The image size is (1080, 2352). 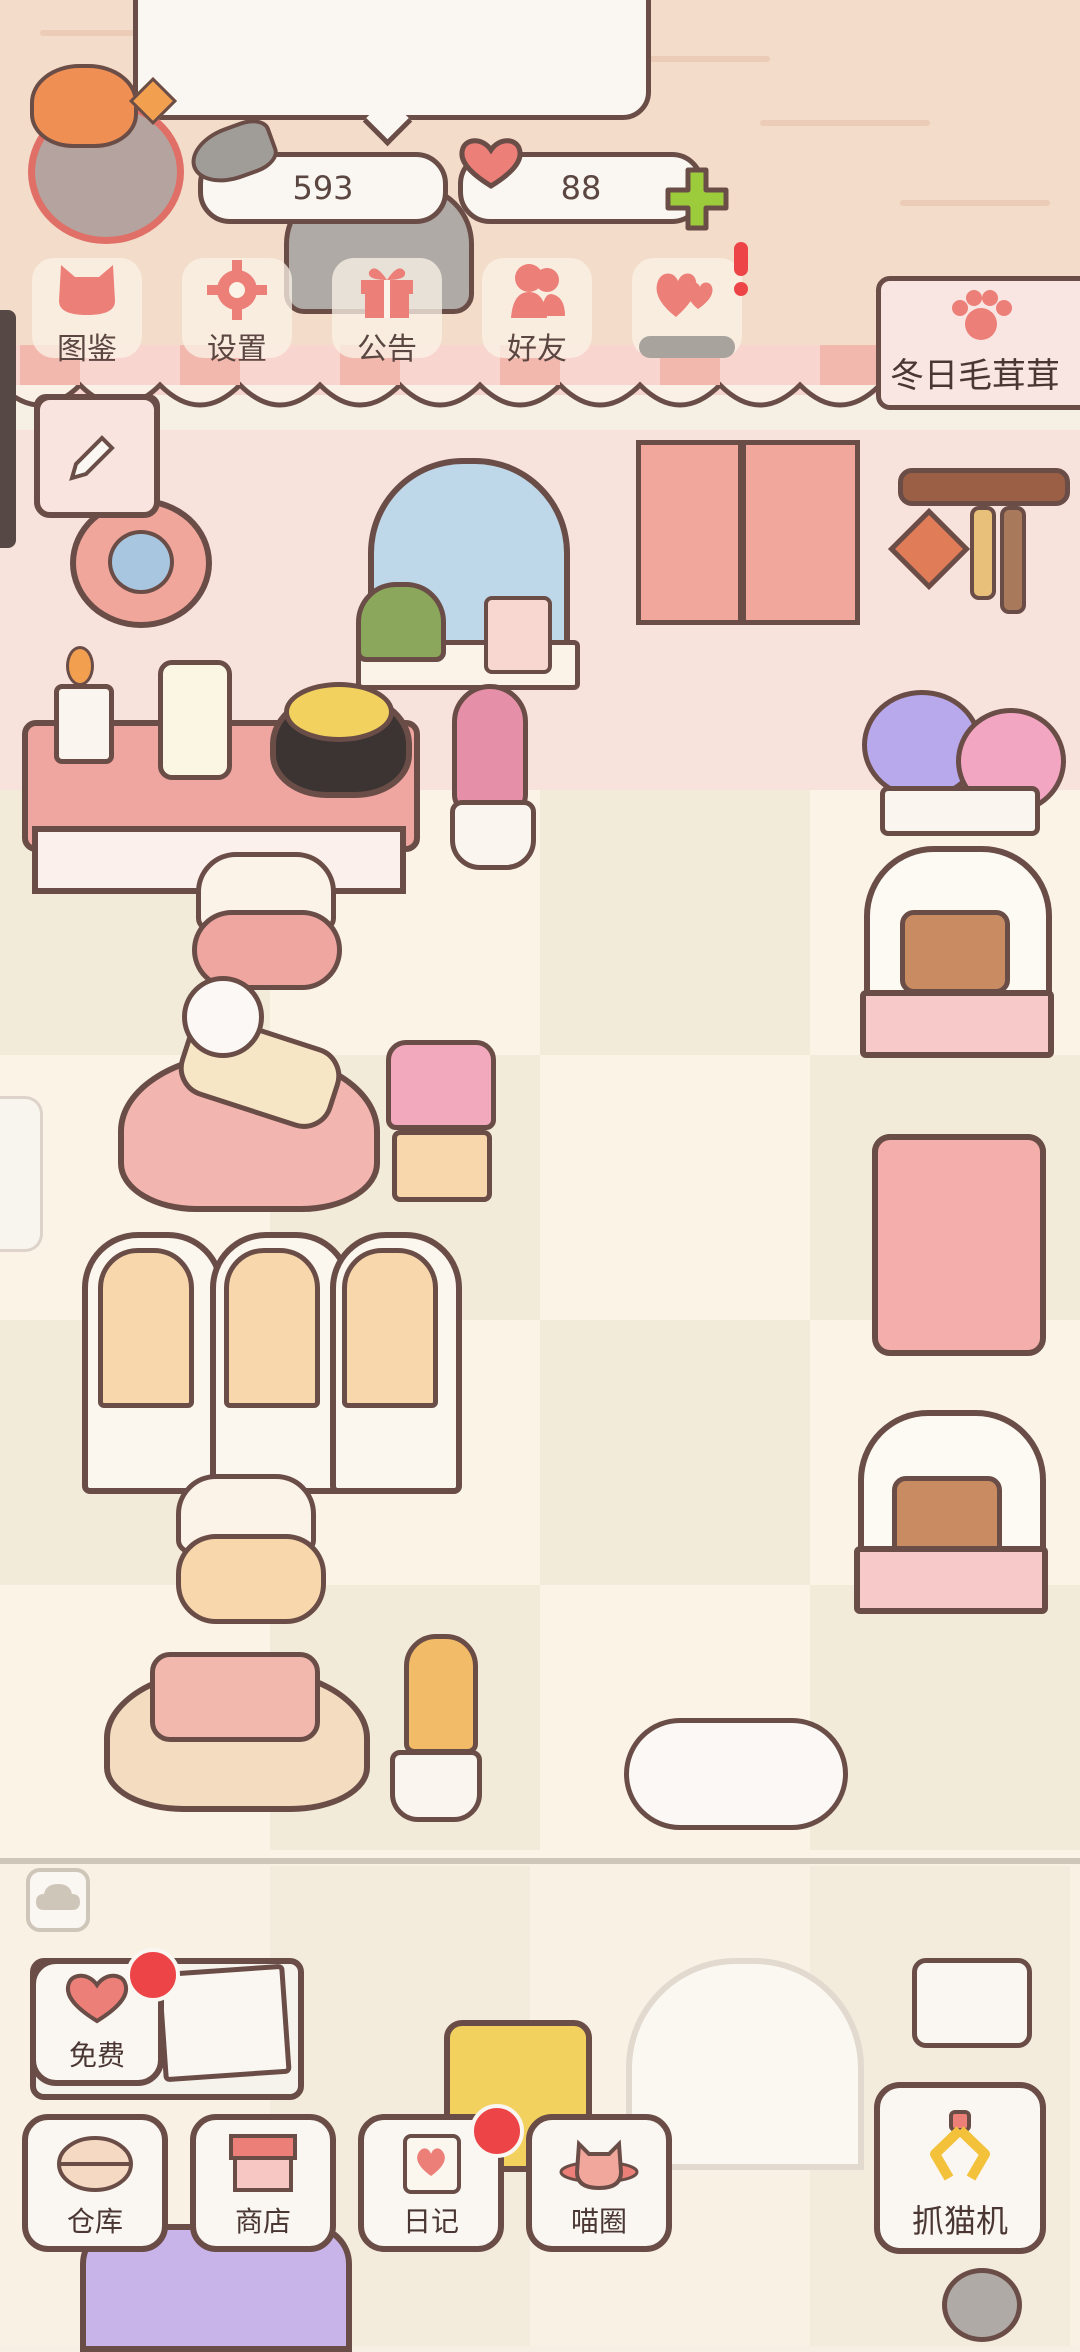 What do you see at coordinates (741, 259) in the screenshot?
I see `alert-mark-icon` at bounding box center [741, 259].